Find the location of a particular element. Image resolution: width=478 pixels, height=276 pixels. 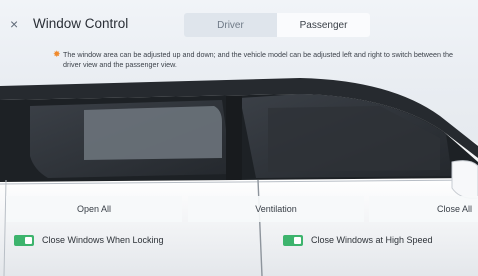

side-mirror is located at coordinates (464, 179).